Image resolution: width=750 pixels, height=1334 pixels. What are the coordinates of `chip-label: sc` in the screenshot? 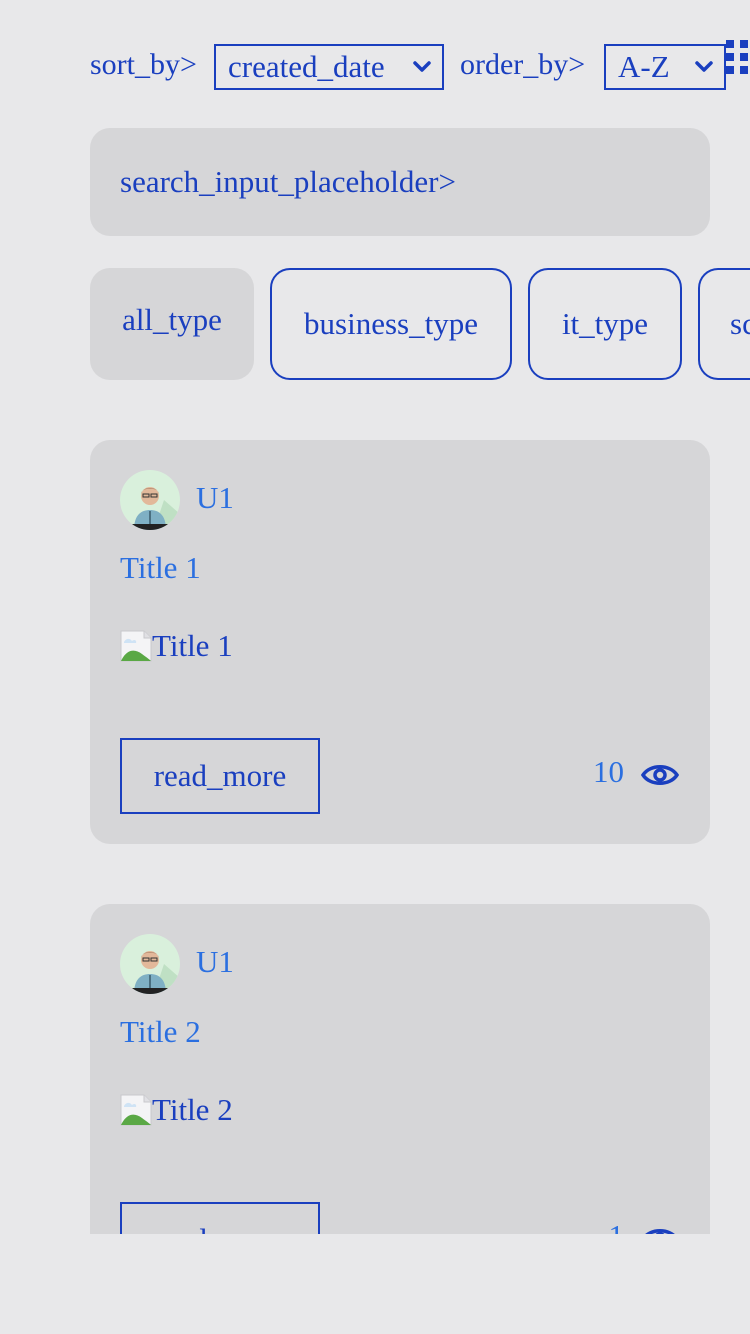 It's located at (740, 323).